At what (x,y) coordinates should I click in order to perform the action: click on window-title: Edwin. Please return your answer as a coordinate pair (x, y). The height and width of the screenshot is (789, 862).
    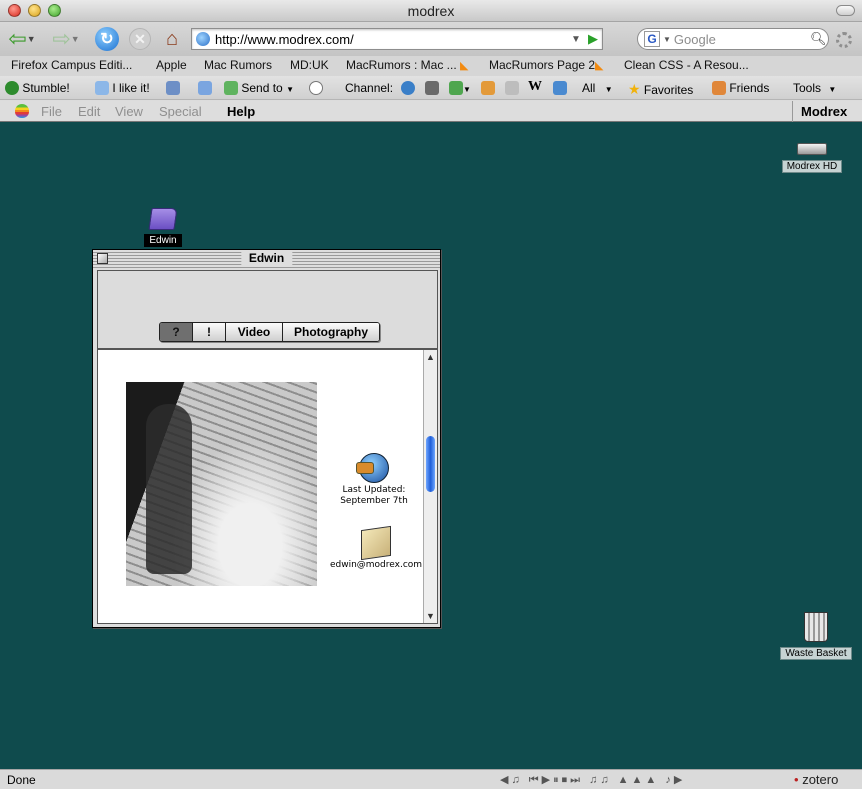
    Looking at the image, I should click on (266, 258).